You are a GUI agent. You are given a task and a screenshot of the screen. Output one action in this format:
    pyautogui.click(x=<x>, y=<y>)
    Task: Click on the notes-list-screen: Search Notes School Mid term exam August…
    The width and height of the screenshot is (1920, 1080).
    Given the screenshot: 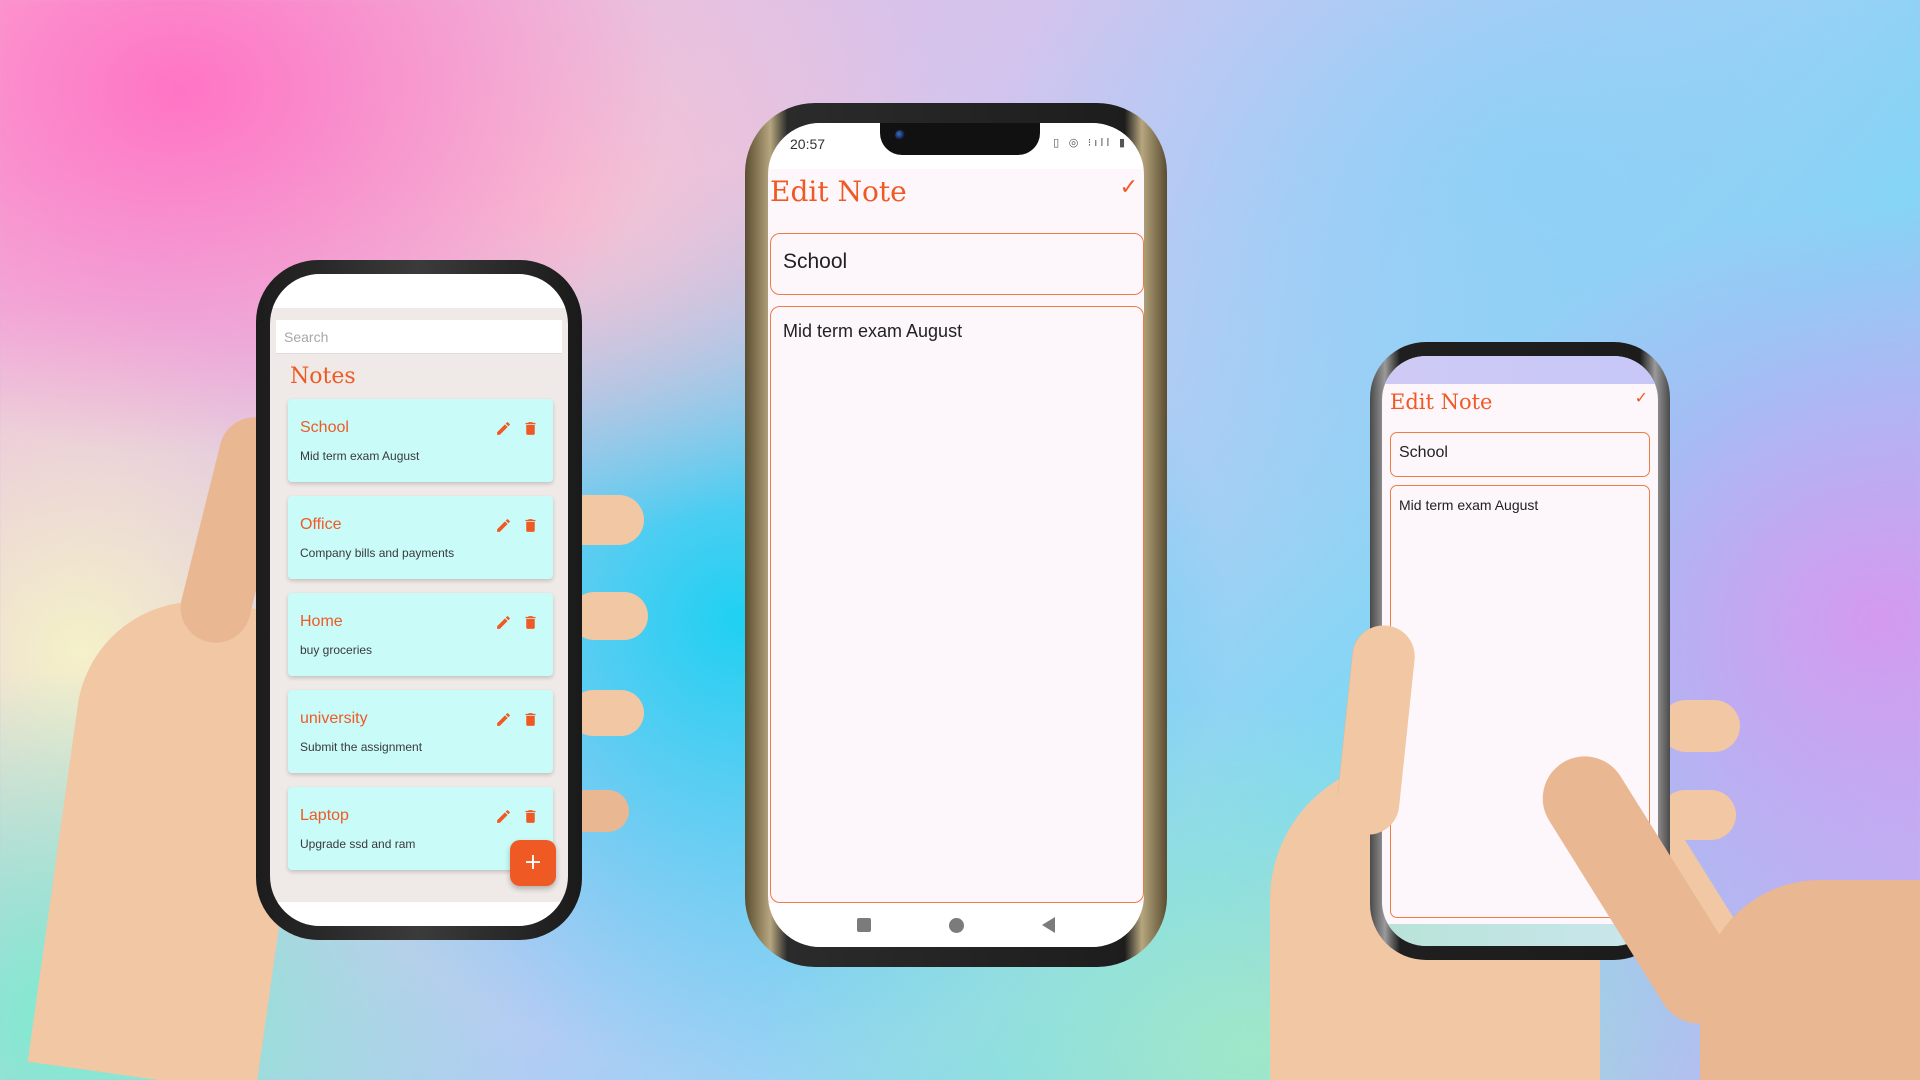 What is the action you would take?
    pyautogui.click(x=419, y=600)
    